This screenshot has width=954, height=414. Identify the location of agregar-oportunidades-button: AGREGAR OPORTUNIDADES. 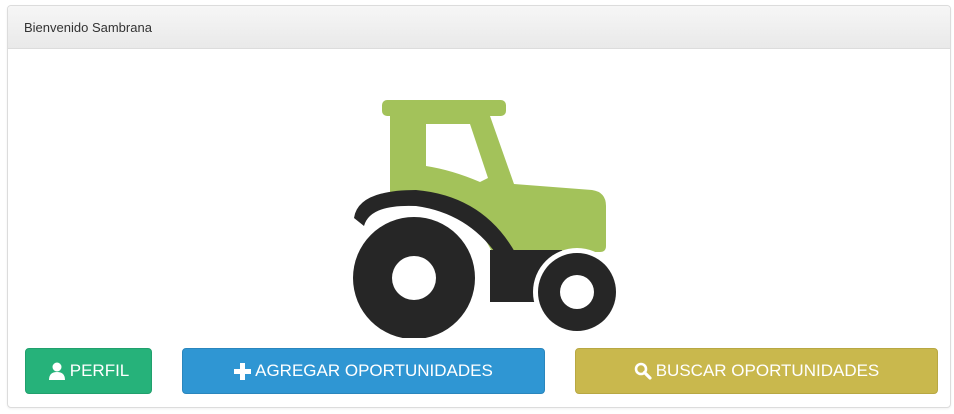
(363, 371).